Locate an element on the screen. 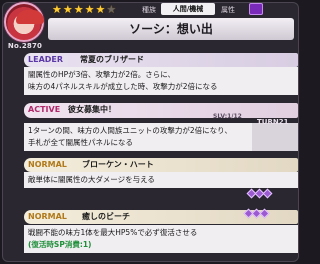 The image size is (320, 264). normal-skill-1-header: NORMAL ブローケン・ハート is located at coordinates (161, 165).